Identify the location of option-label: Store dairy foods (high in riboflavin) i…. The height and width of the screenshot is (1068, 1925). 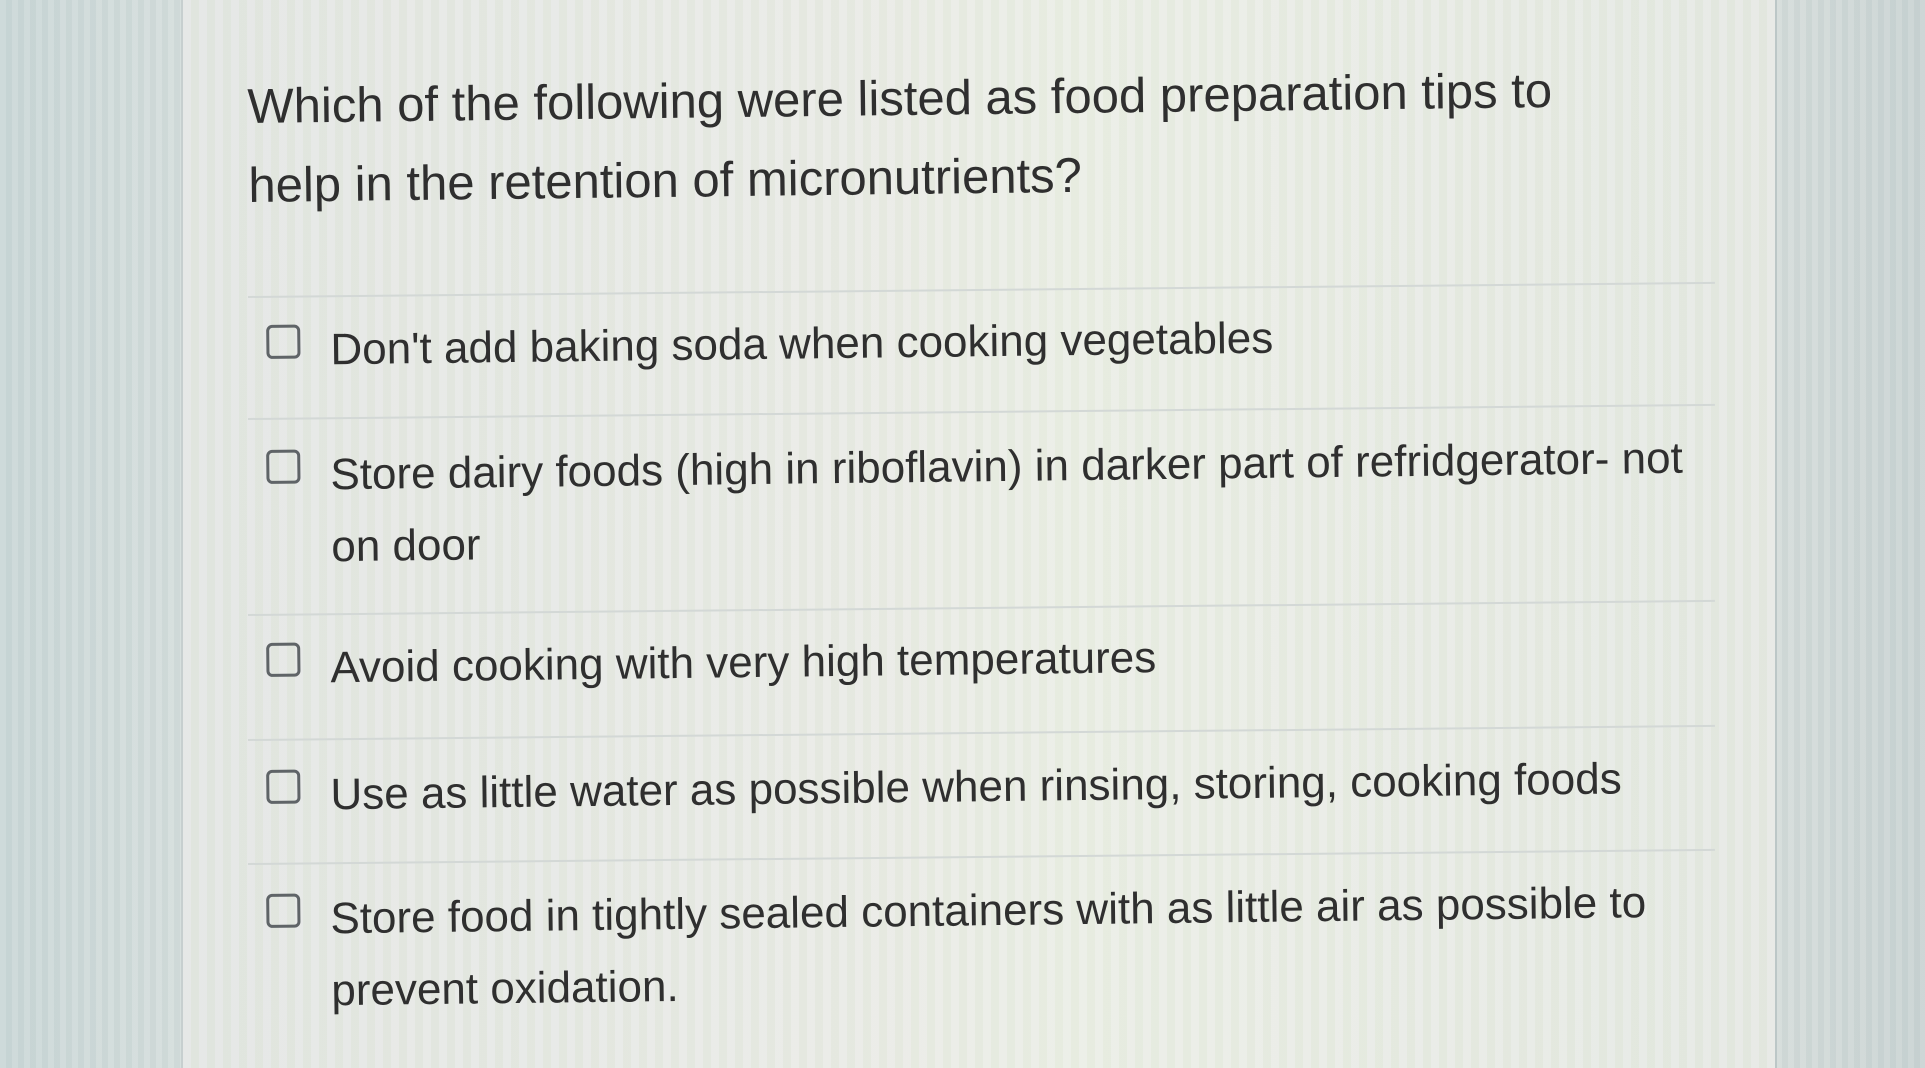
(1016, 502).